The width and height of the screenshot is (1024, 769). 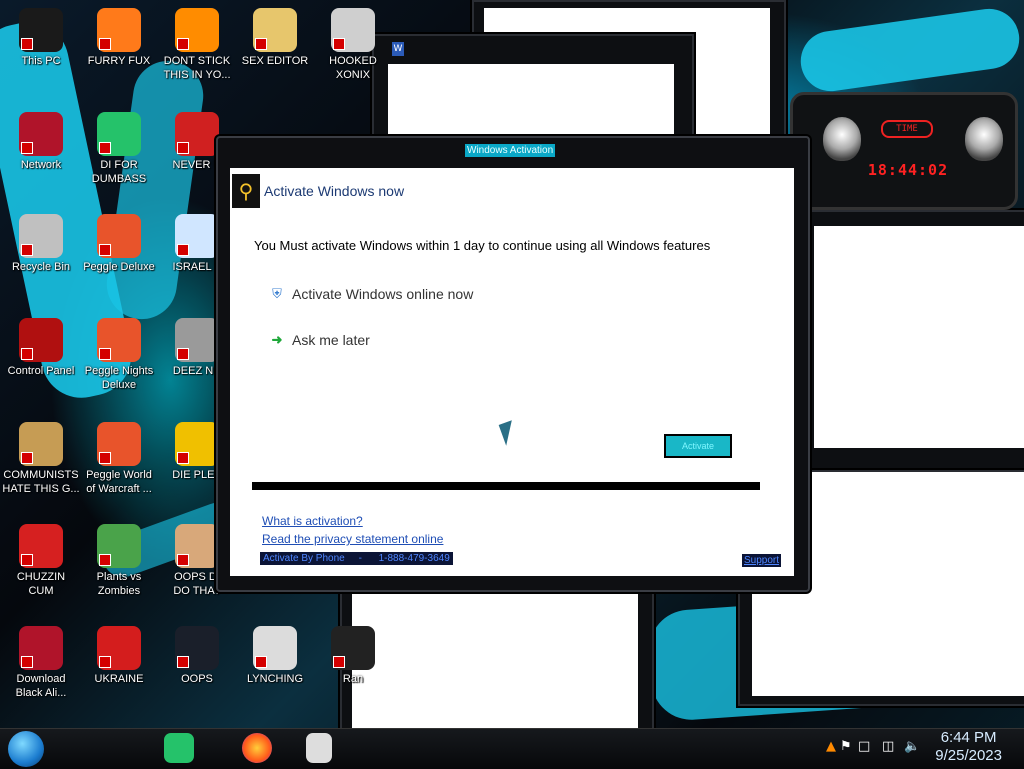 What do you see at coordinates (41, 236) in the screenshot?
I see `recycle-bin-icon` at bounding box center [41, 236].